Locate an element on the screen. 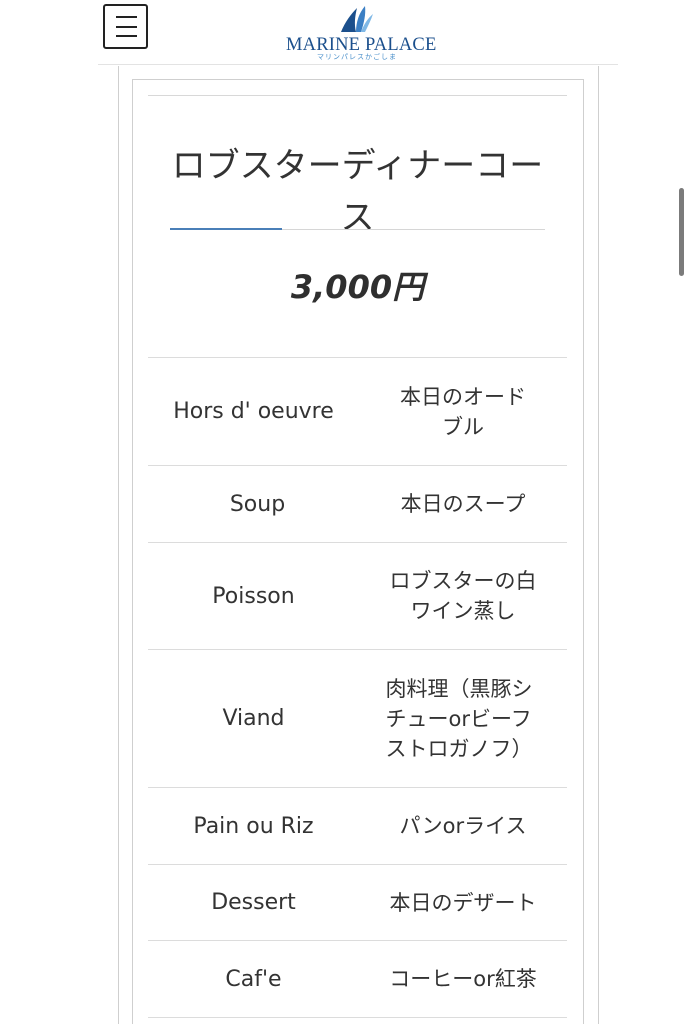 The height and width of the screenshot is (1024, 692). menu-item-en: Caf'e is located at coordinates (253, 979).